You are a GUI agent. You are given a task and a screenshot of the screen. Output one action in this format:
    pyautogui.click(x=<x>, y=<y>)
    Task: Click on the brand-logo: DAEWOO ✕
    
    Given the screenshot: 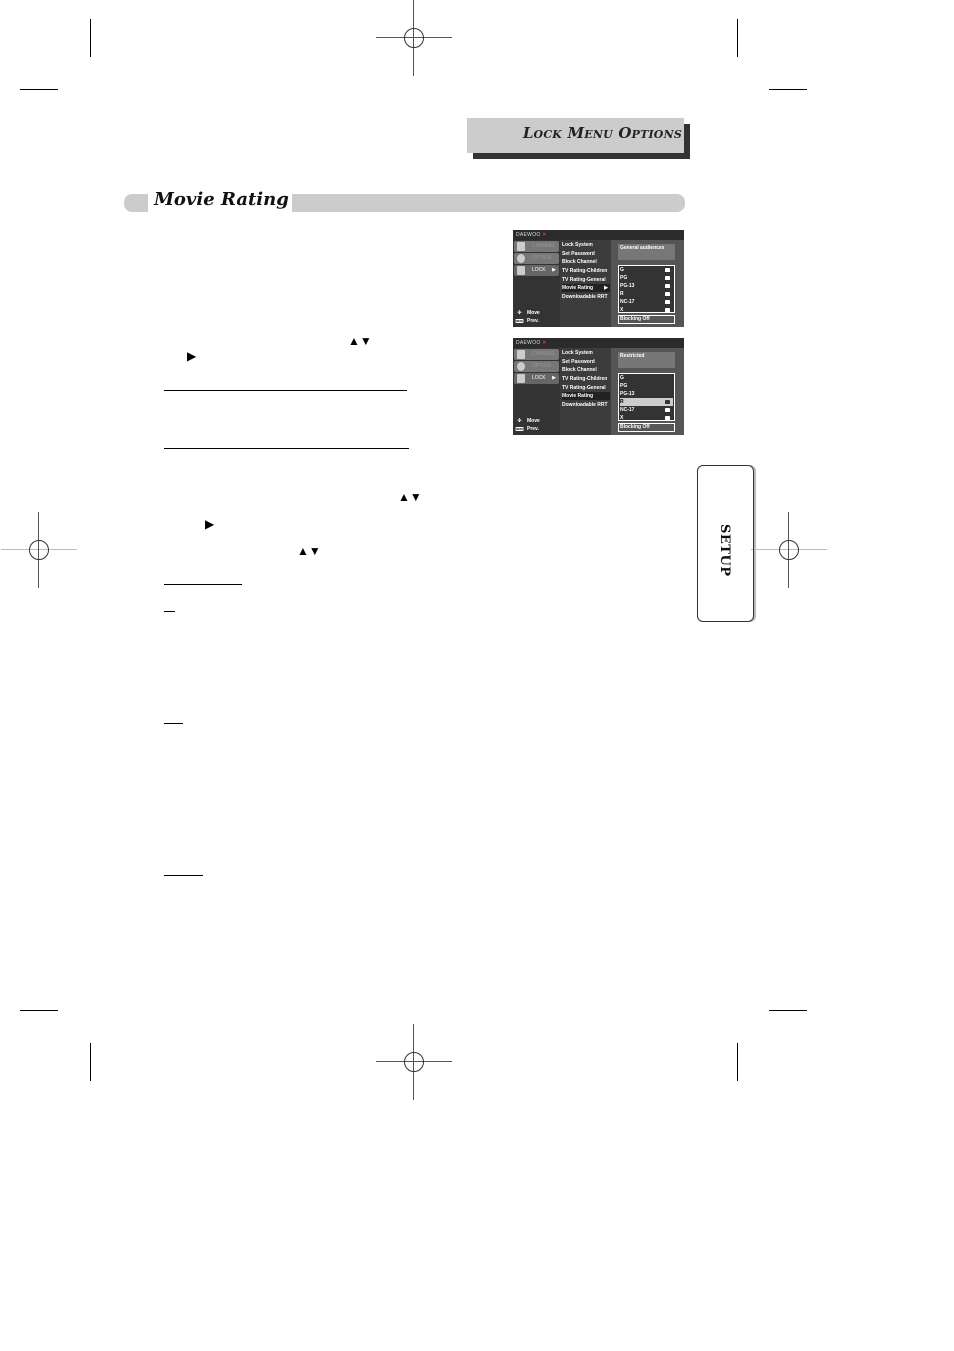 What is the action you would take?
    pyautogui.click(x=531, y=343)
    